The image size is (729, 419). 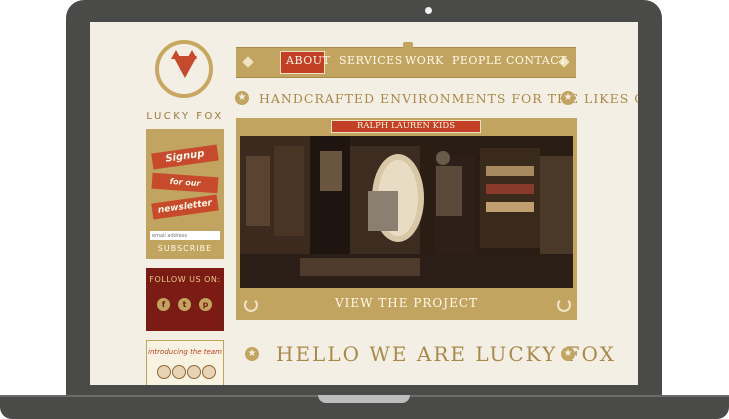 What do you see at coordinates (536, 60) in the screenshot?
I see `nav-item-contact: CONTACT` at bounding box center [536, 60].